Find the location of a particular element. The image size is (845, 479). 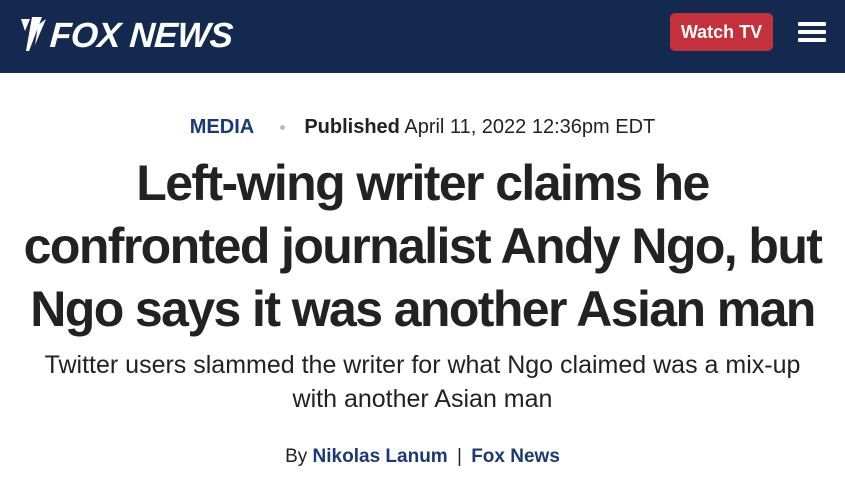

fox-logo-icon is located at coordinates (33, 34).